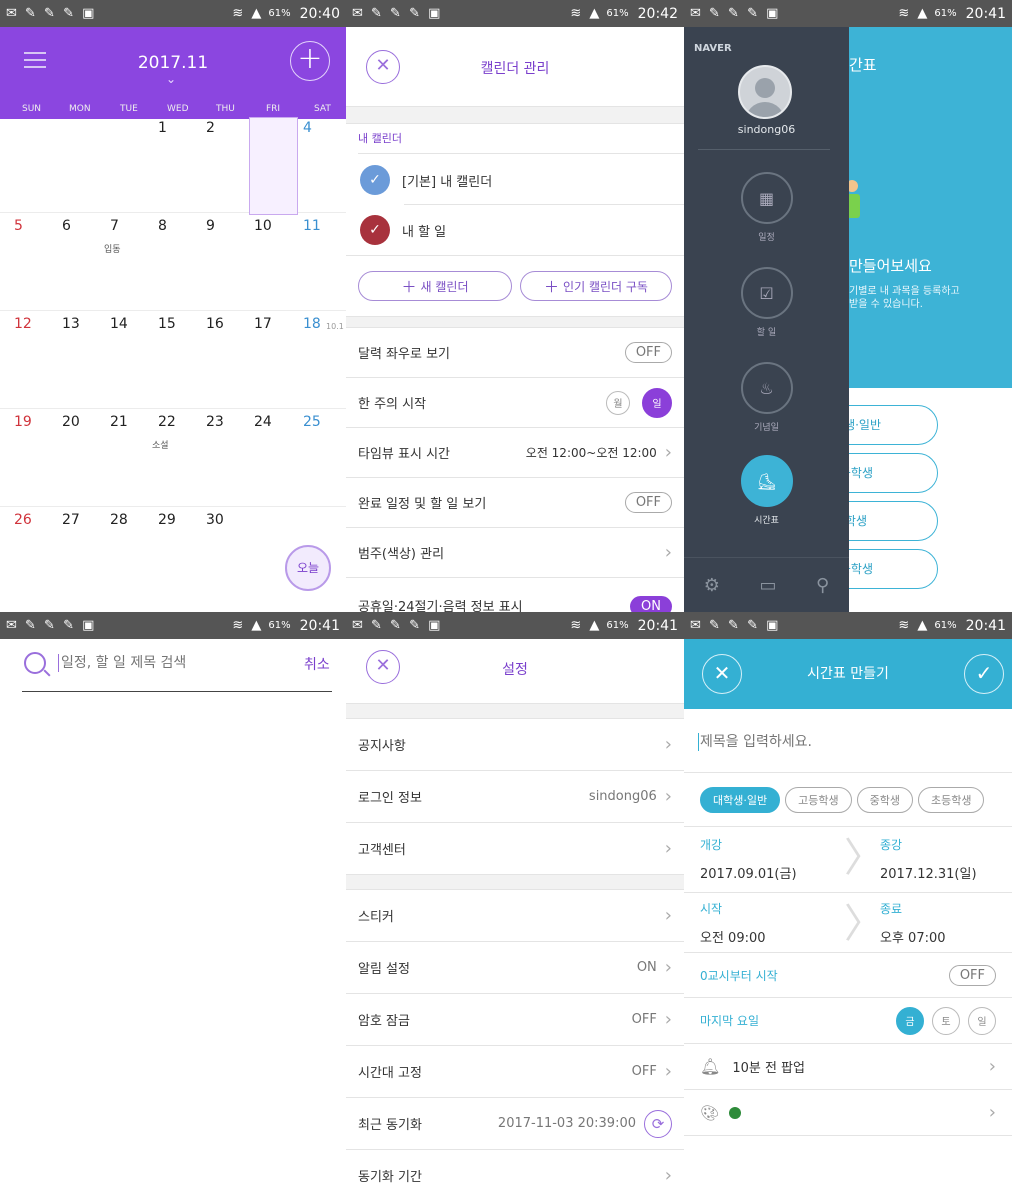  I want to click on calendar-day: 10, so click(263, 226).